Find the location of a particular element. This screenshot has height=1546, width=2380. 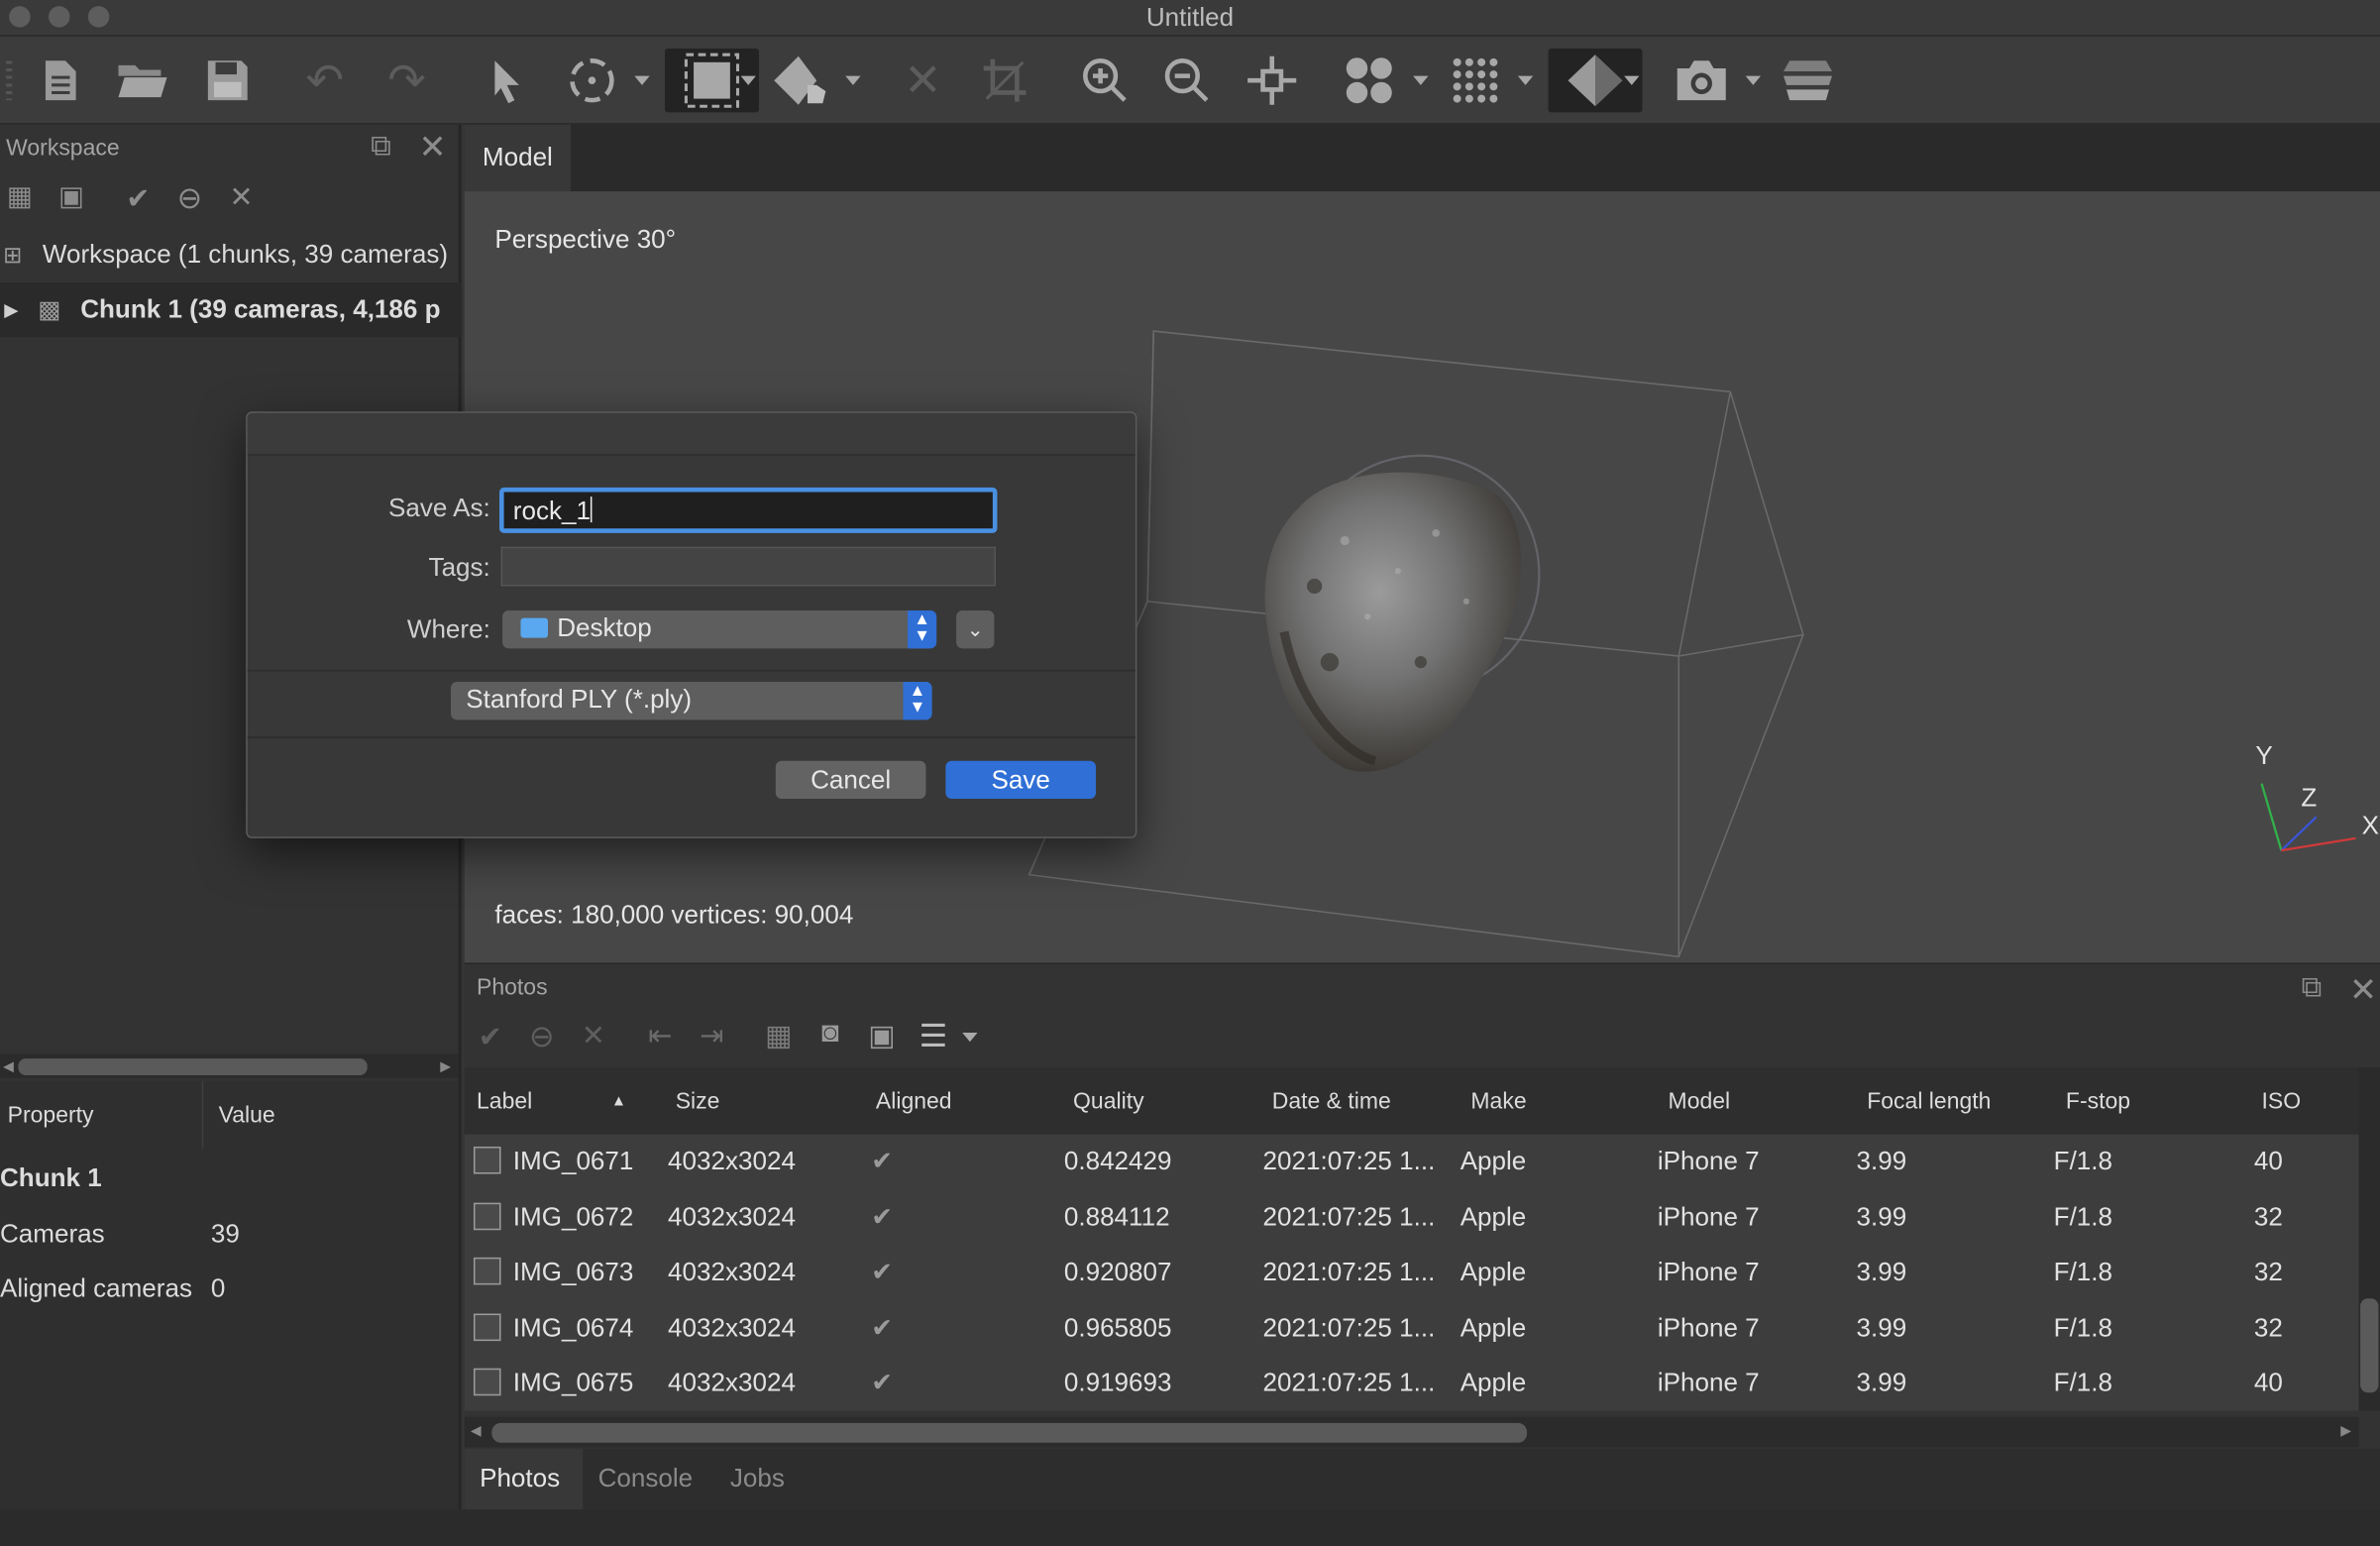

photos-hscroll-thumb is located at coordinates (1009, 1432).